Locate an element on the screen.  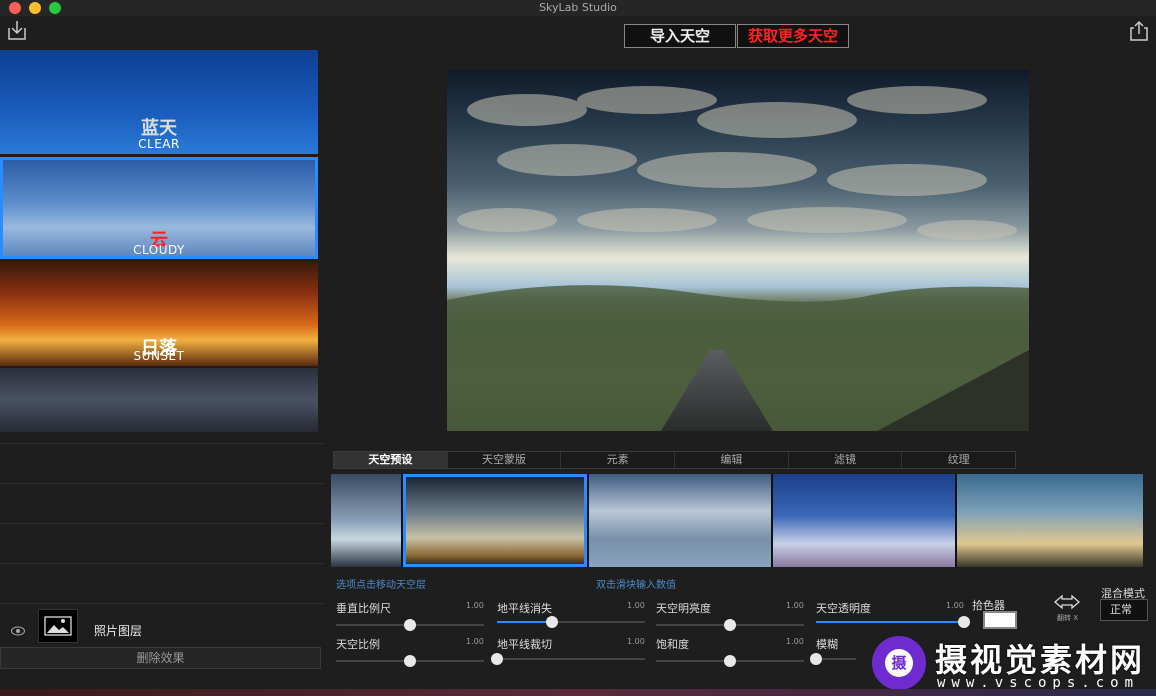
slider-label: 地平线裁切 is located at coordinates (524, 644).